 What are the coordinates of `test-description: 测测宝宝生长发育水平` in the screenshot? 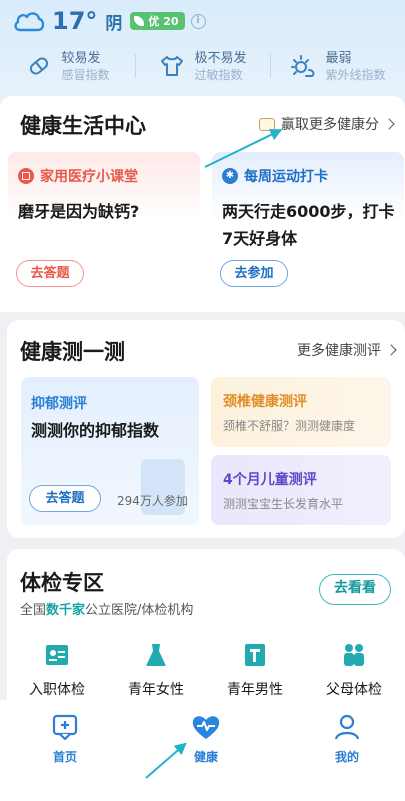 It's located at (283, 504).